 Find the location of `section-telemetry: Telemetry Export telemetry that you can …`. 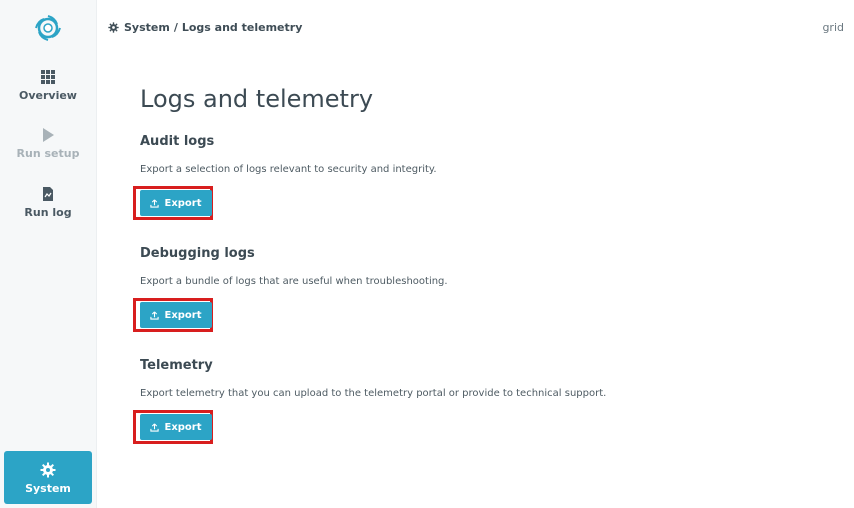

section-telemetry: Telemetry Export telemetry that you can … is located at coordinates (486, 400).